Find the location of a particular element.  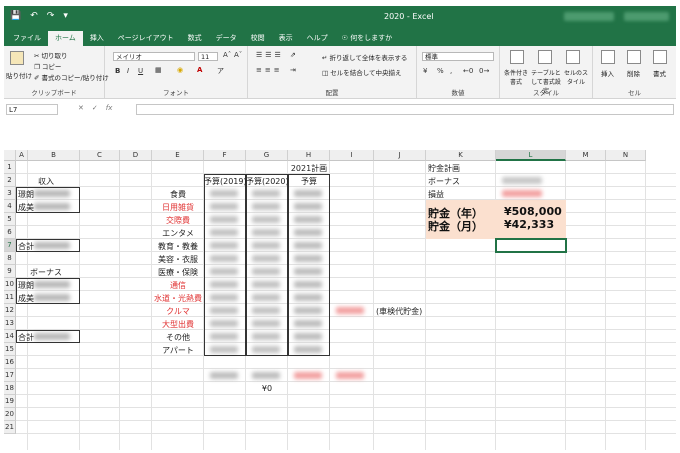

cell-a10: 璟朗 is located at coordinates (26, 285).